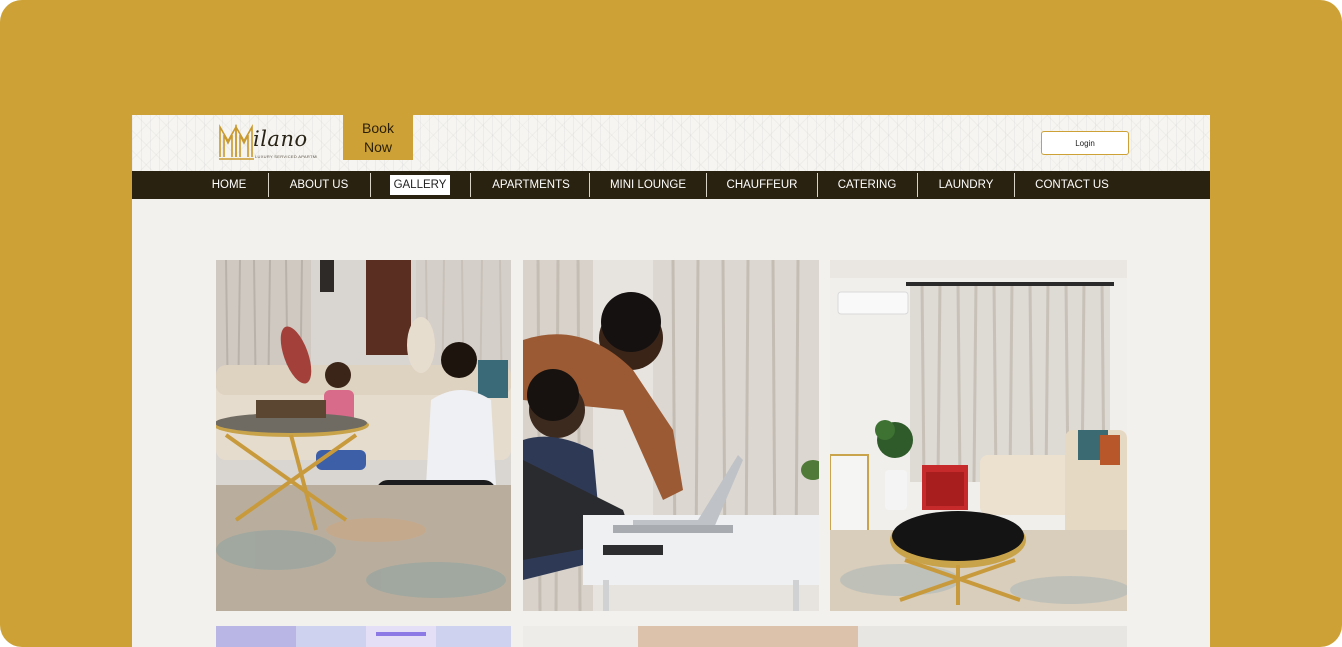 The width and height of the screenshot is (1342, 647). I want to click on nav-item-label: ABOUT US, so click(319, 185).